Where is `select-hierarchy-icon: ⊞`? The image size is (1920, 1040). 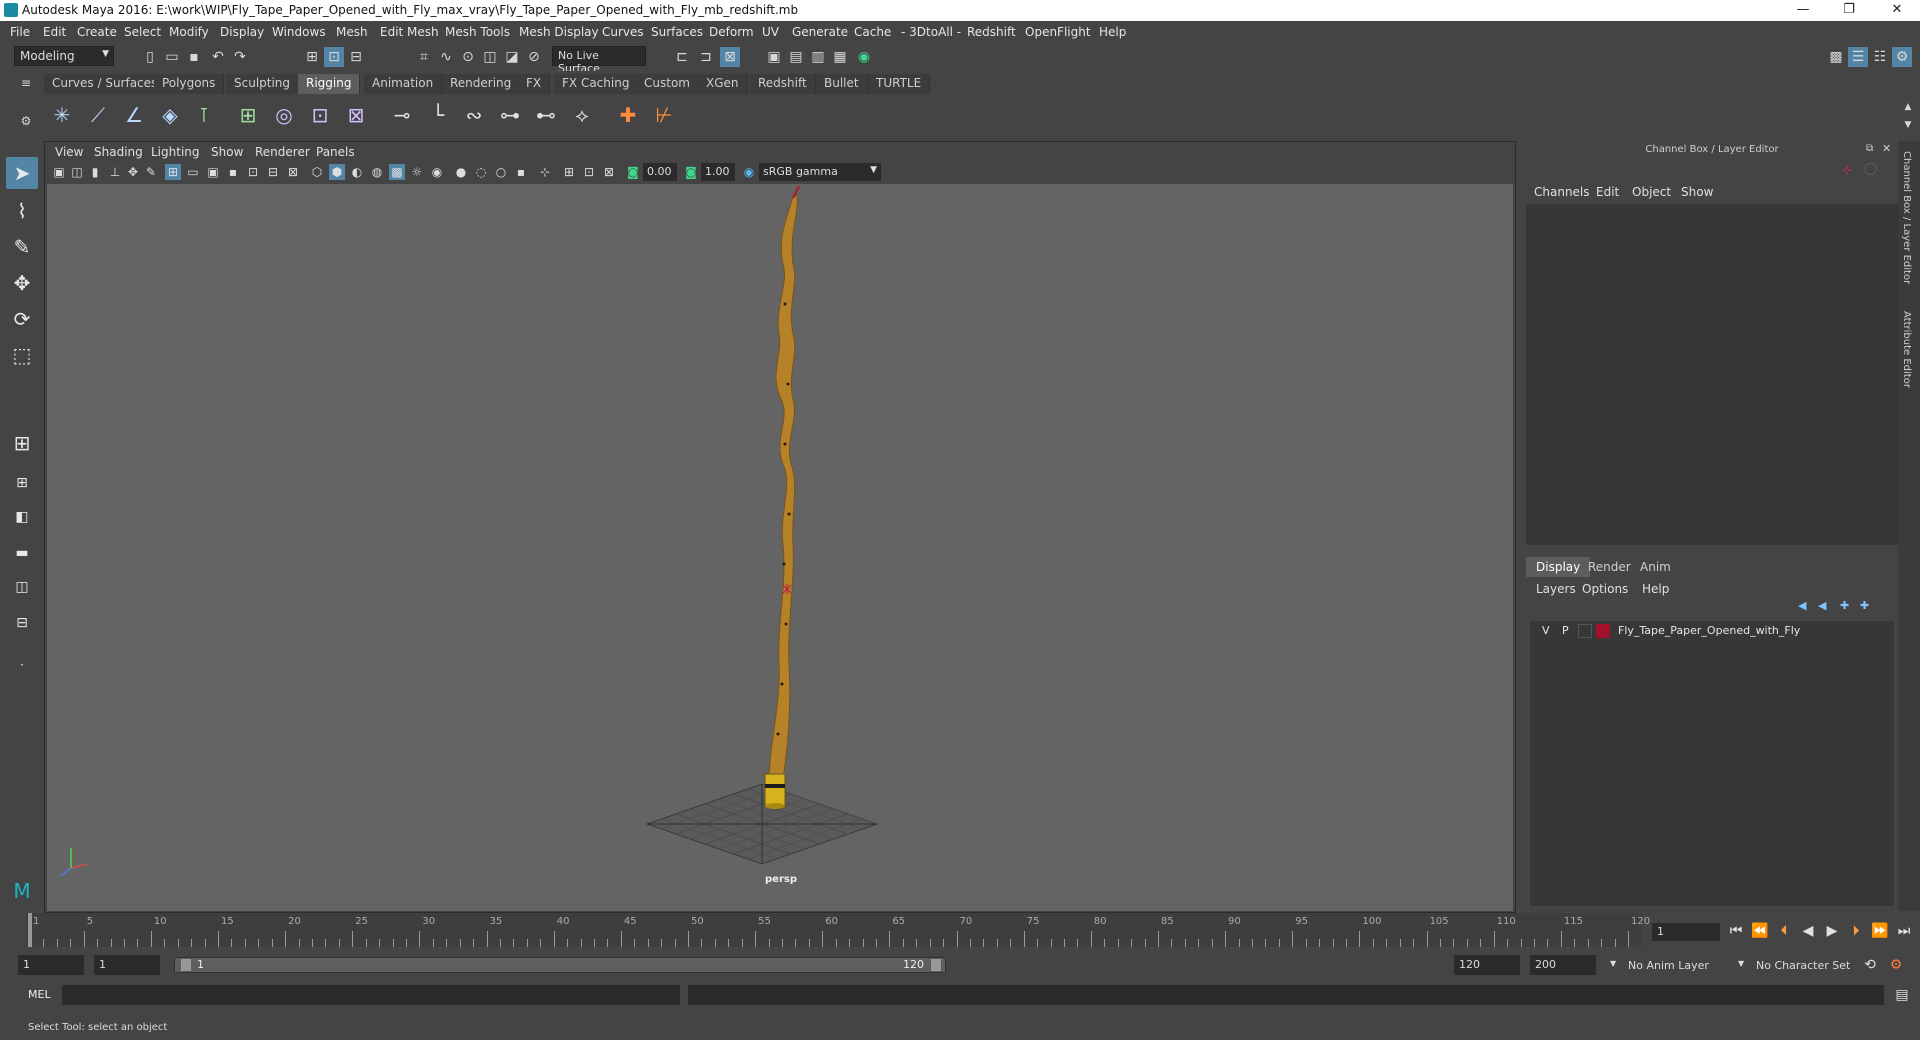
select-hierarchy-icon: ⊞ is located at coordinates (312, 57).